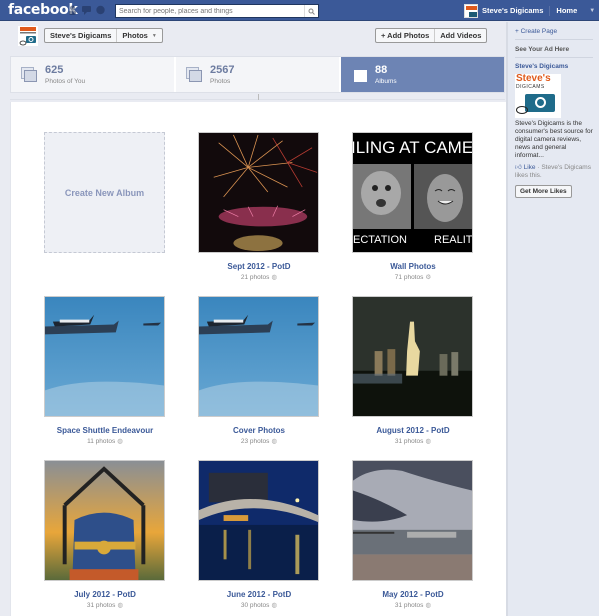 The image size is (599, 616). Describe the element at coordinates (460, 35) in the screenshot. I see `add-videos-button: Add Videos` at that location.